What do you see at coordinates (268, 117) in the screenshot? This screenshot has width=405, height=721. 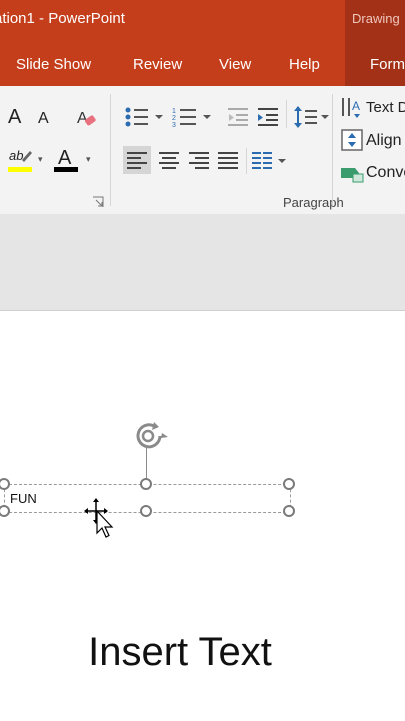 I see `increase-indent-icon` at bounding box center [268, 117].